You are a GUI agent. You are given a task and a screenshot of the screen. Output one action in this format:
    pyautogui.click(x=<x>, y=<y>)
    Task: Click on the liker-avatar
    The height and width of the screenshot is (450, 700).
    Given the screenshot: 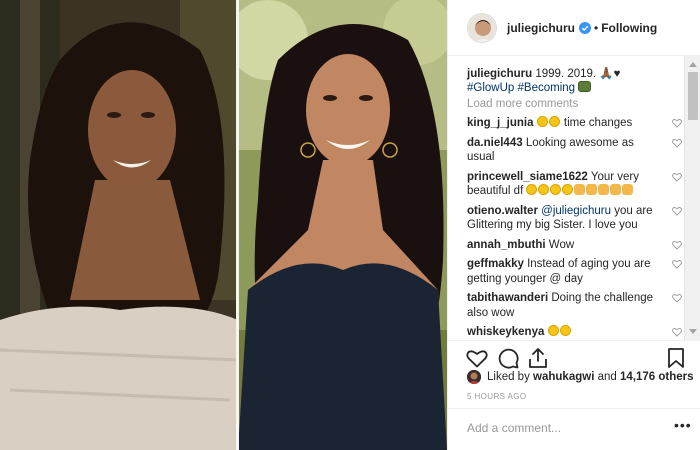 What is the action you would take?
    pyautogui.click(x=474, y=377)
    